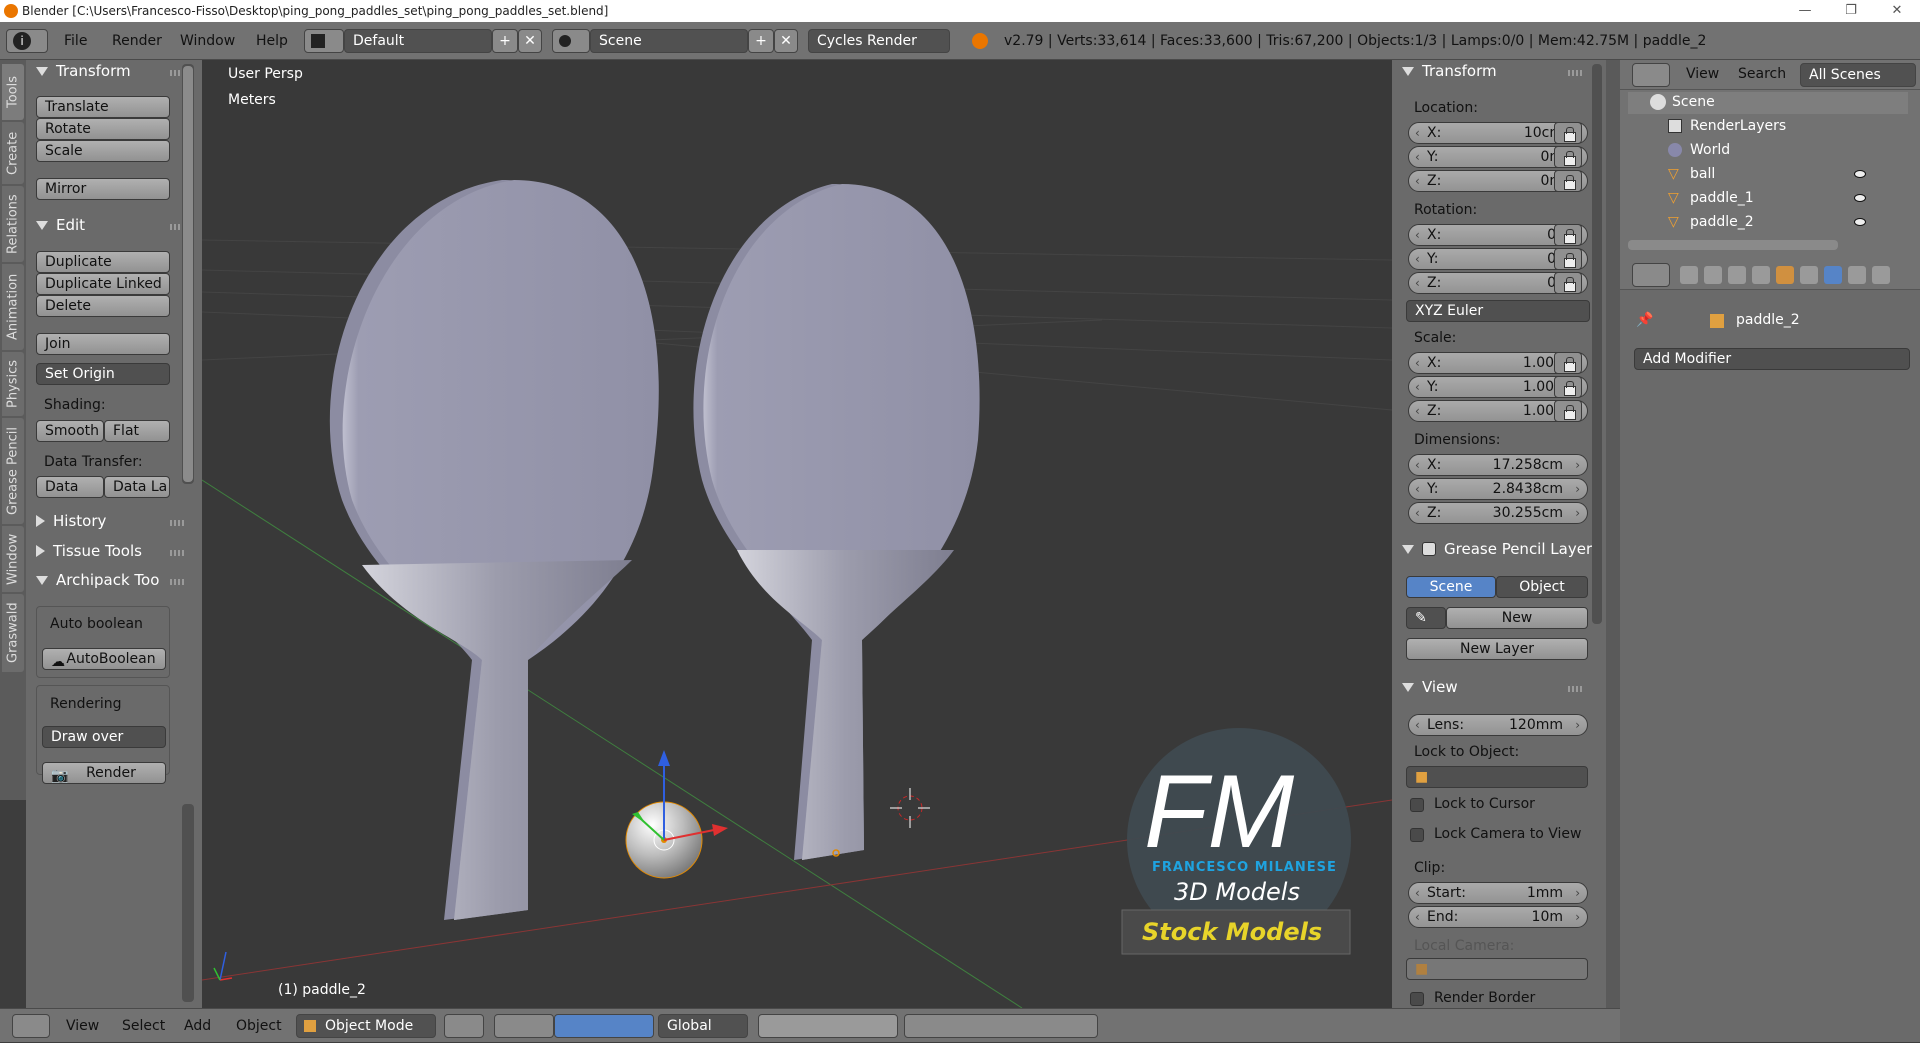 The width and height of the screenshot is (1920, 1043). What do you see at coordinates (13, 153) in the screenshot?
I see `tab-create: Create` at bounding box center [13, 153].